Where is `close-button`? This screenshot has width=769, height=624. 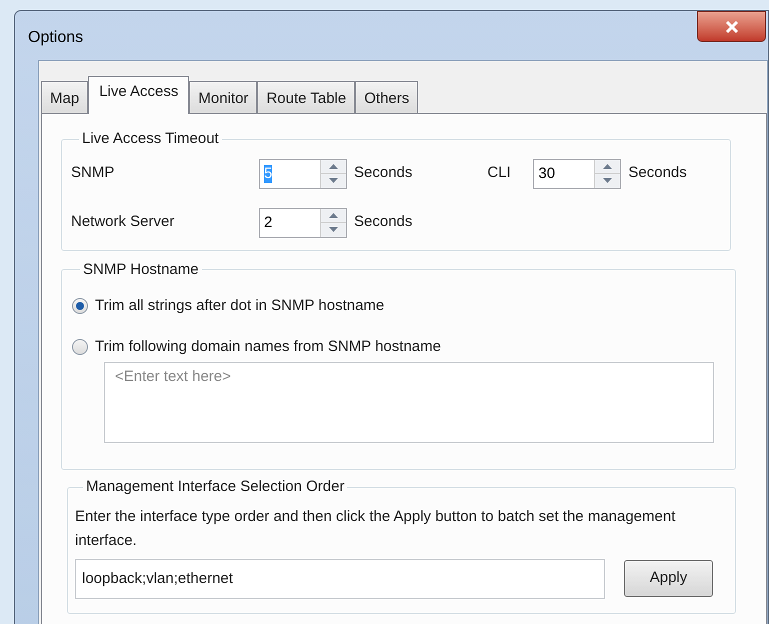
close-button is located at coordinates (731, 26).